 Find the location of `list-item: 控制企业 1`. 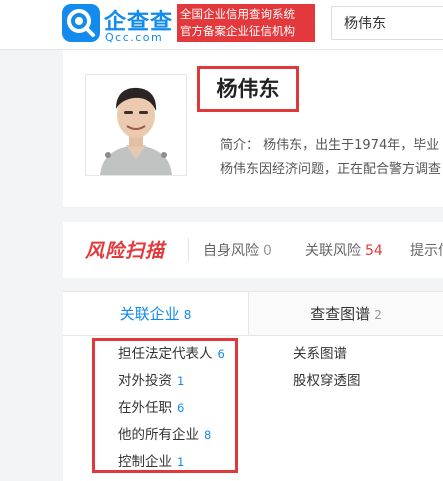

list-item: 控制企业 1 is located at coordinates (183, 465).